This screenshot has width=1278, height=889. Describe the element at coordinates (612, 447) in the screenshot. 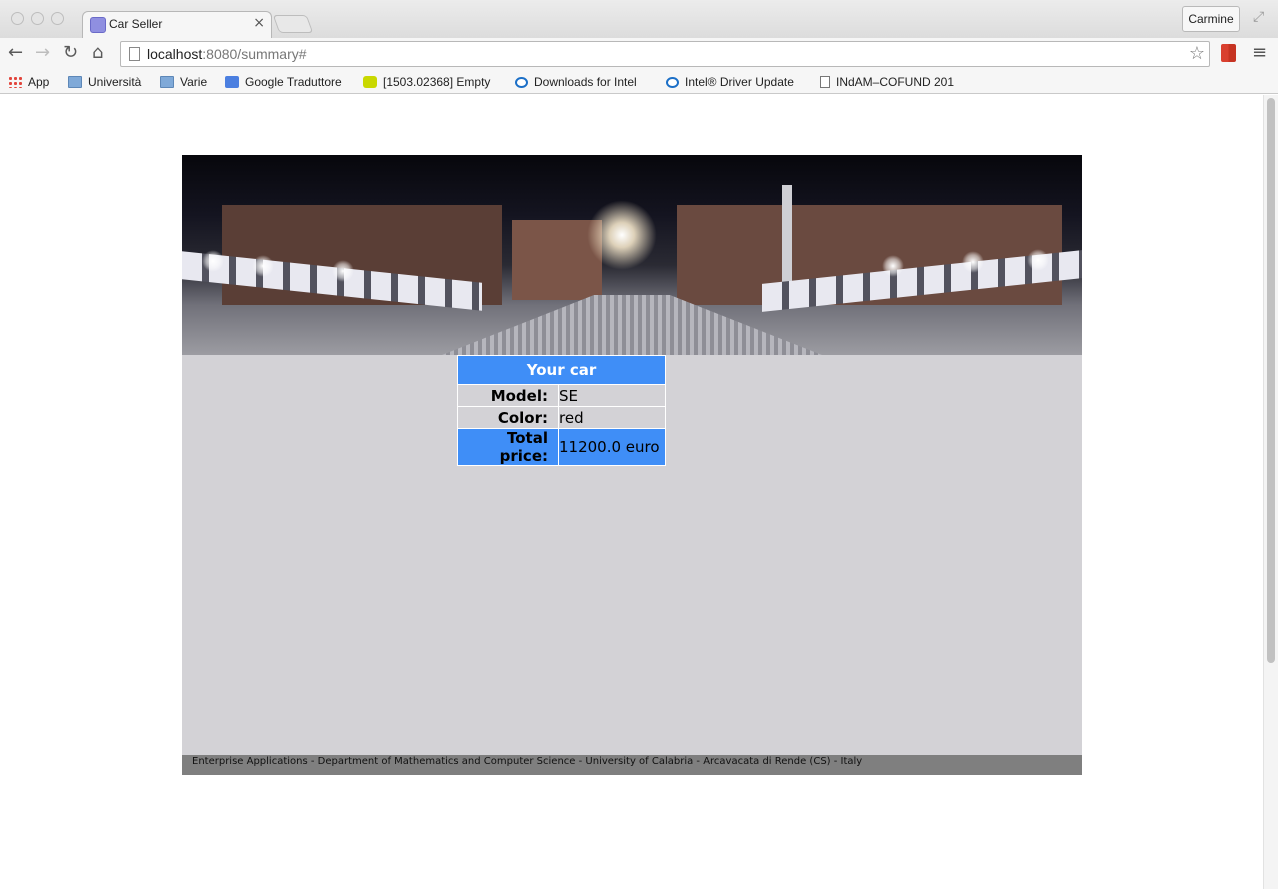

I see `total-price-value: 11200.0 euro` at that location.